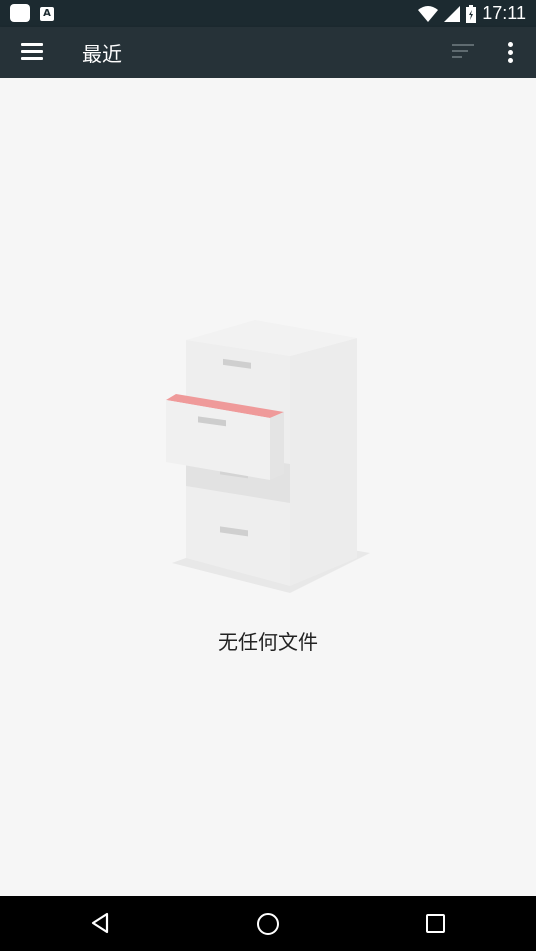 Image resolution: width=536 pixels, height=951 pixels. Describe the element at coordinates (100, 923) in the screenshot. I see `back-icon` at that location.